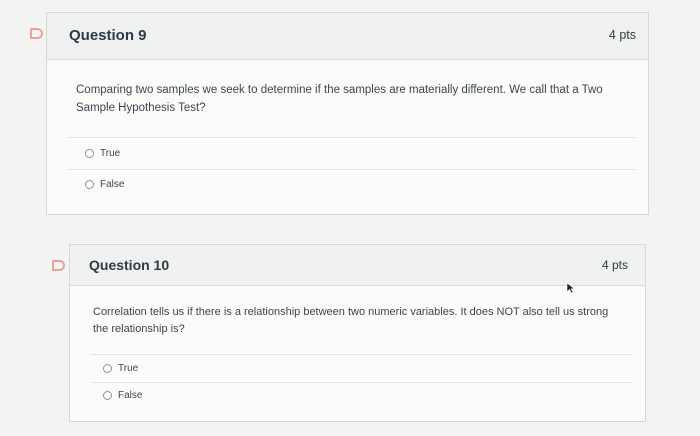  I want to click on question-10-title: Question 10, so click(129, 265).